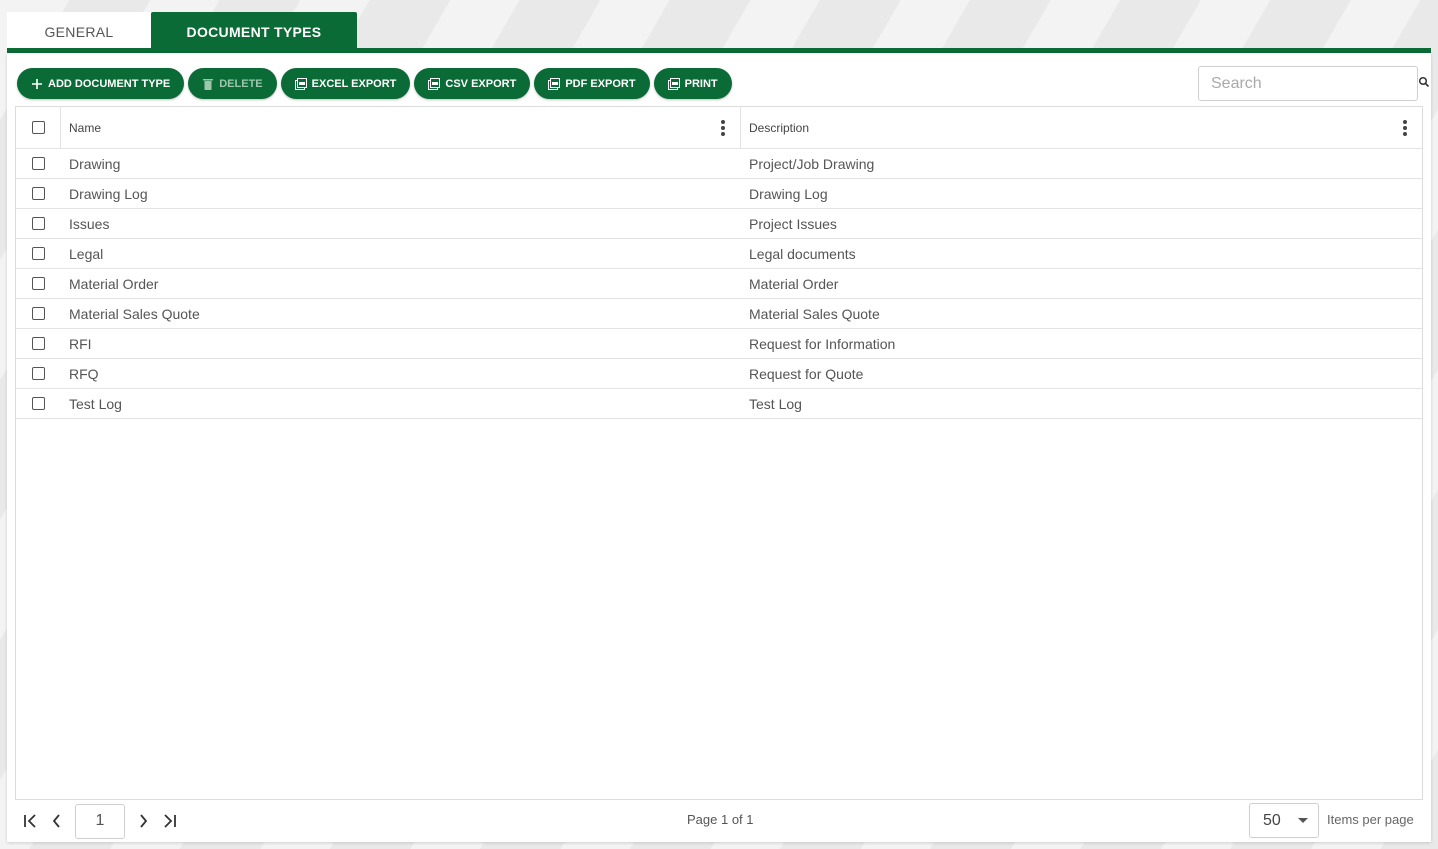  What do you see at coordinates (719, 254) in the screenshot?
I see `table-row: Legal Legal documents` at bounding box center [719, 254].